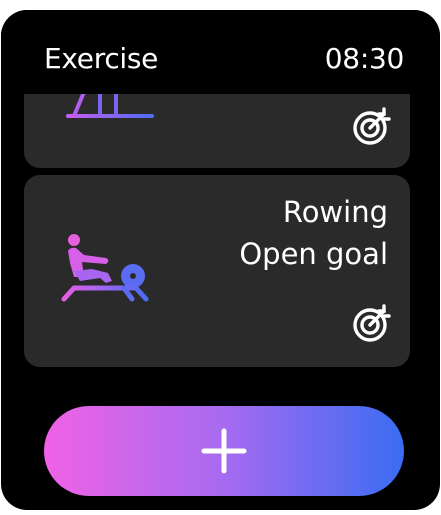 The width and height of the screenshot is (441, 515). What do you see at coordinates (101, 58) in the screenshot?
I see `page-title: Exercise` at bounding box center [101, 58].